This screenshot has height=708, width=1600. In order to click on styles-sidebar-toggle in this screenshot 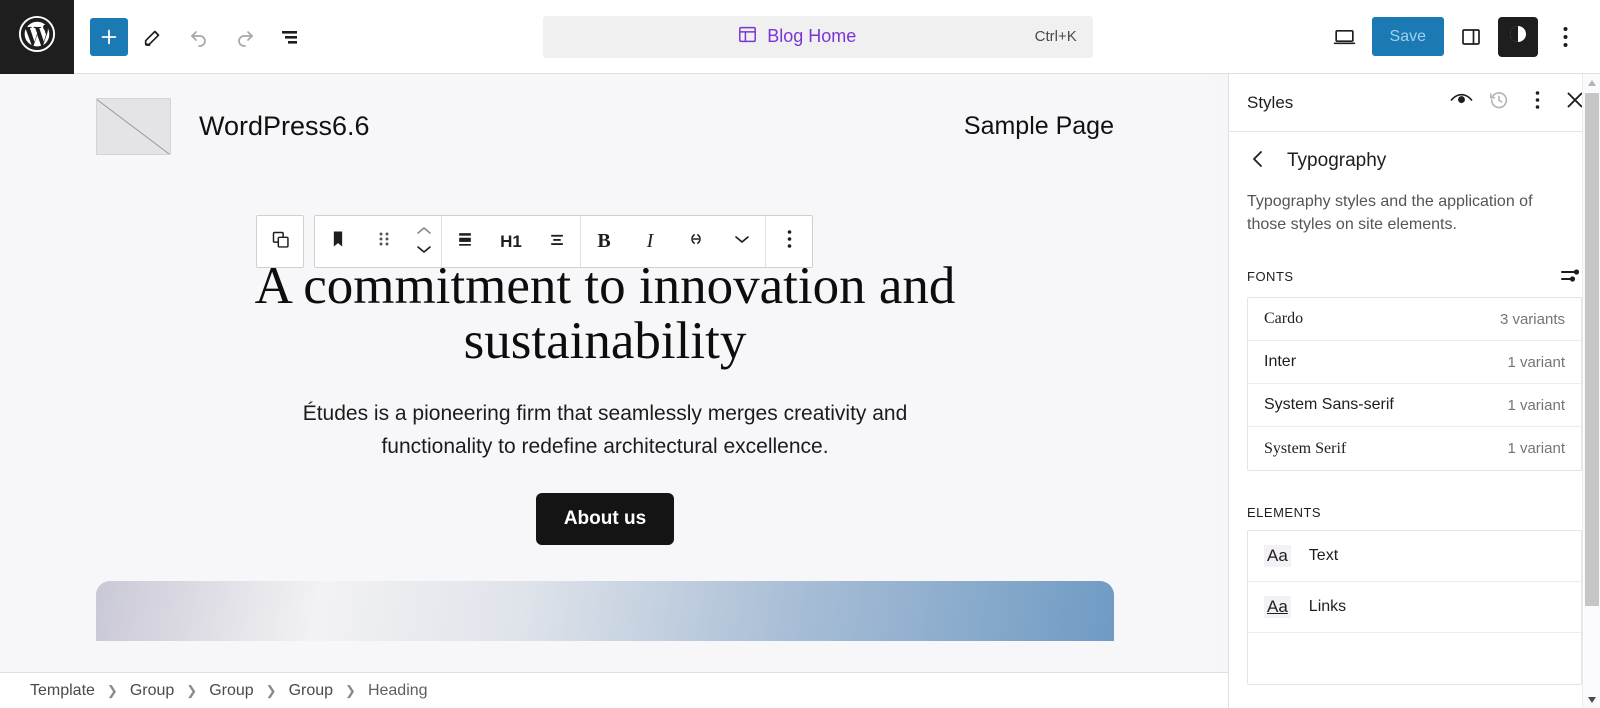, I will do `click(1518, 36)`.